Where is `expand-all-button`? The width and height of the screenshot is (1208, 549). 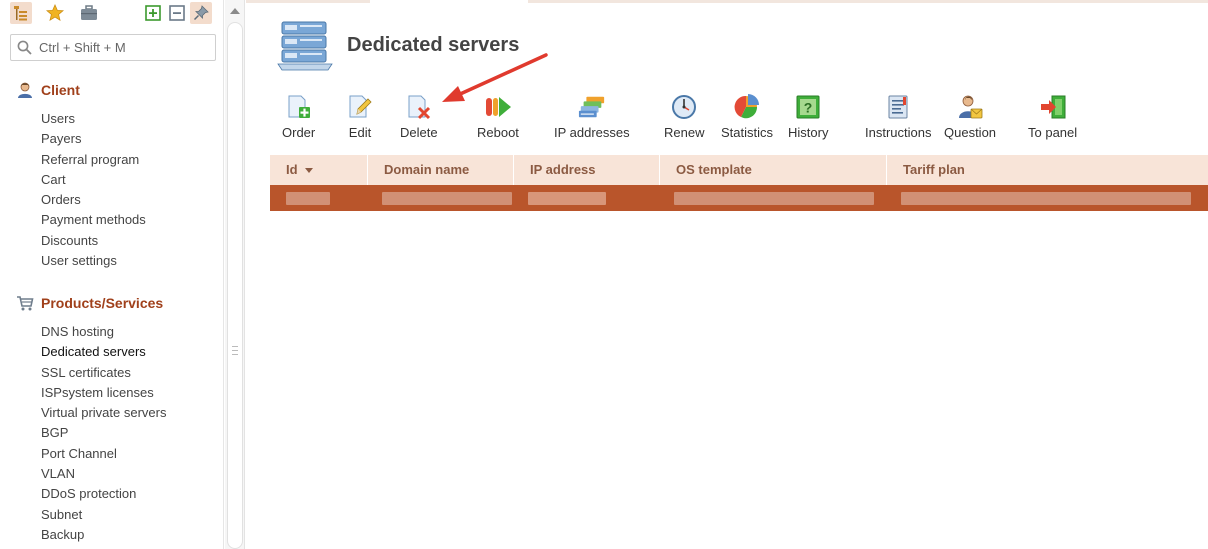
expand-all-button is located at coordinates (153, 13).